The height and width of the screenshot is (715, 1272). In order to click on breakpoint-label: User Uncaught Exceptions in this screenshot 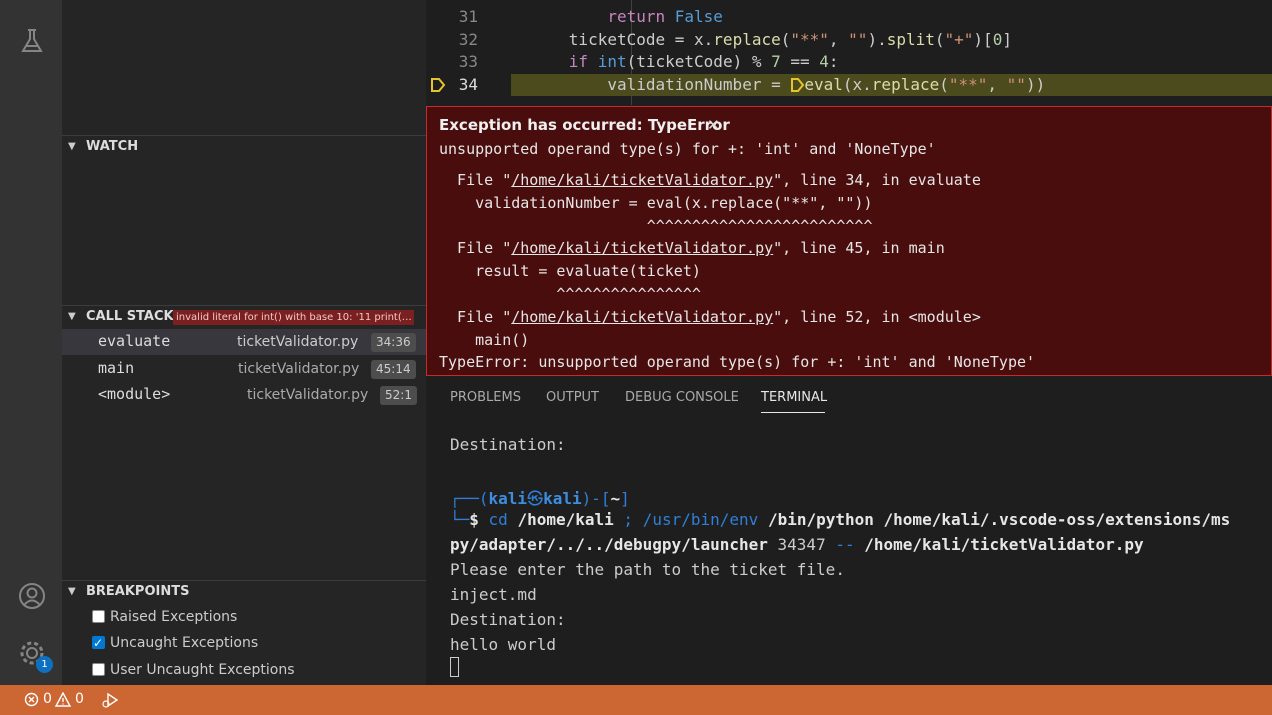, I will do `click(202, 670)`.